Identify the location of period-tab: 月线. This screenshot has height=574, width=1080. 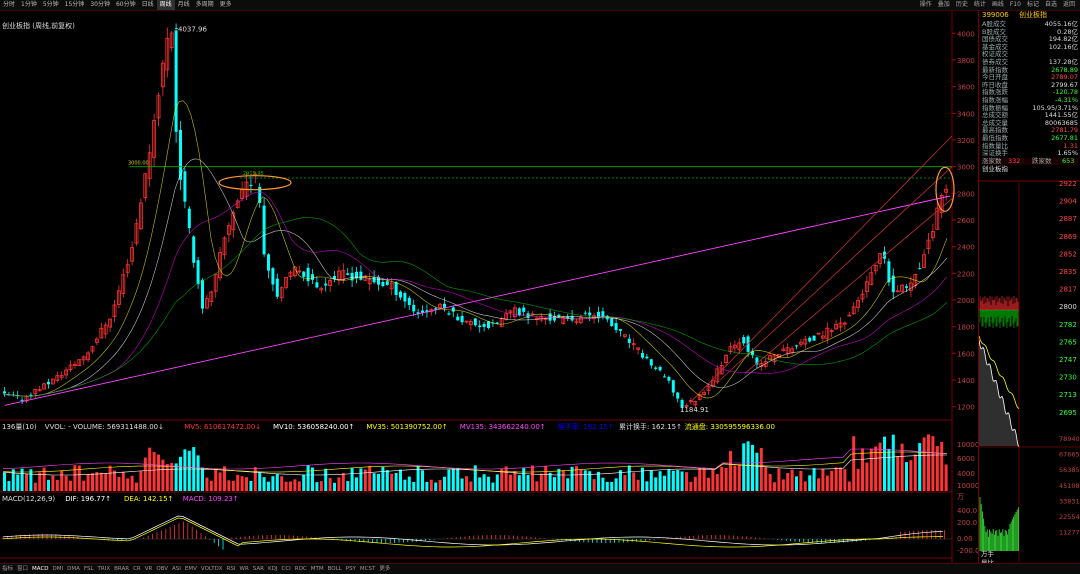
(184, 5).